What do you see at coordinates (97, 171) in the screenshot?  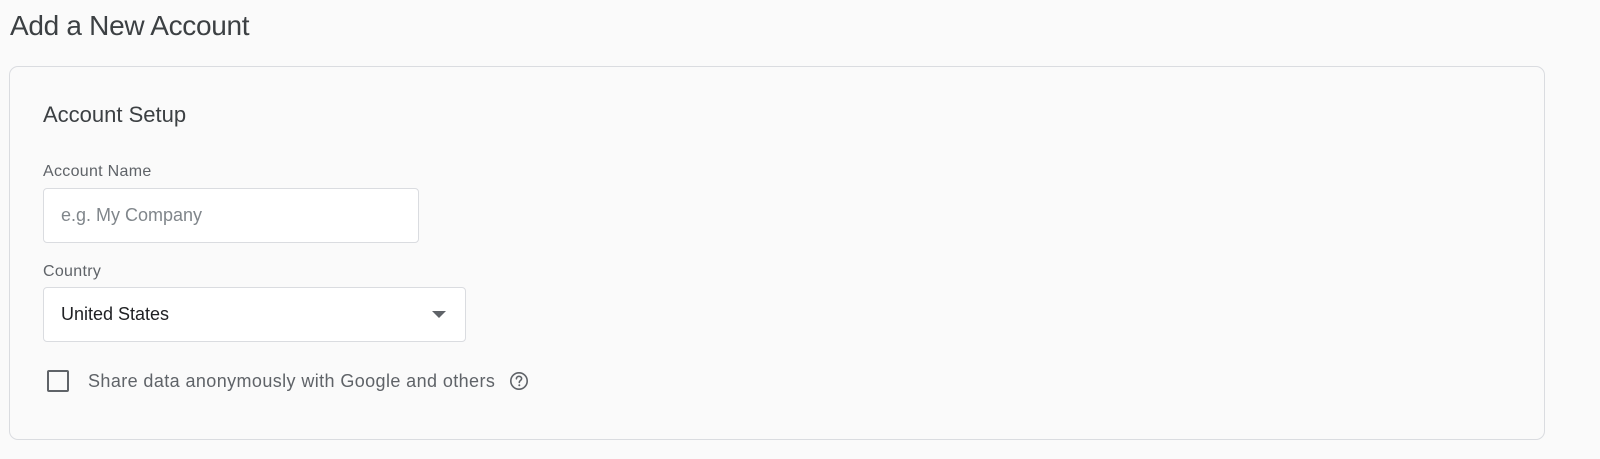 I see `account-name-label: Account Name` at bounding box center [97, 171].